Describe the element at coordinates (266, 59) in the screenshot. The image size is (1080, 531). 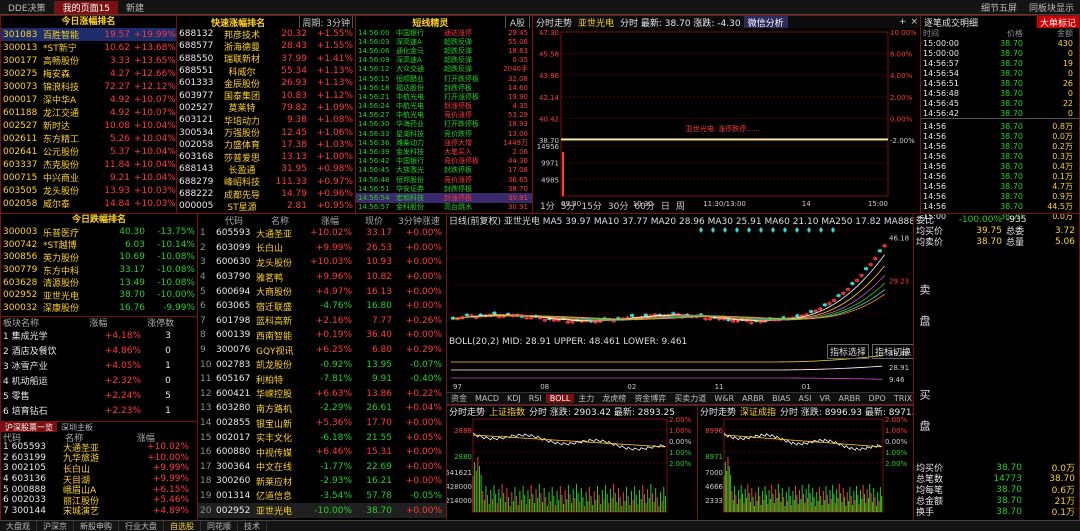
I see `speed-row: 688550瑞联新材37.99+1.41%` at that location.